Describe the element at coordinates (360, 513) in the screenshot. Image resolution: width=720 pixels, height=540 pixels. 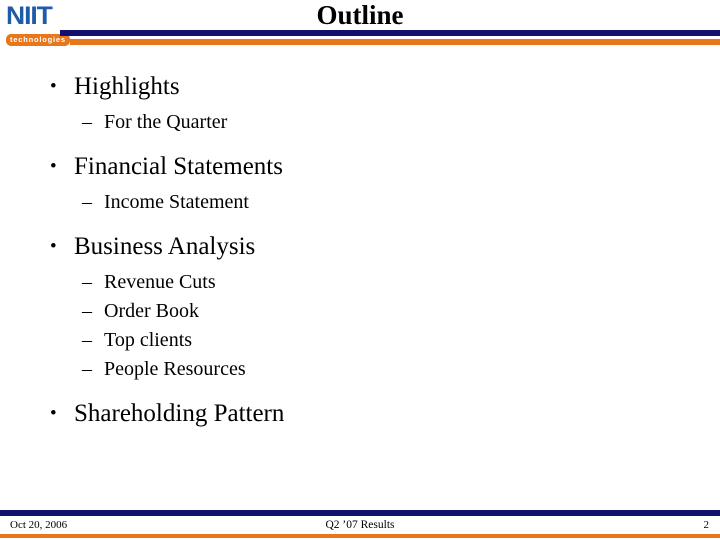
I see `footer-navy-rule` at that location.